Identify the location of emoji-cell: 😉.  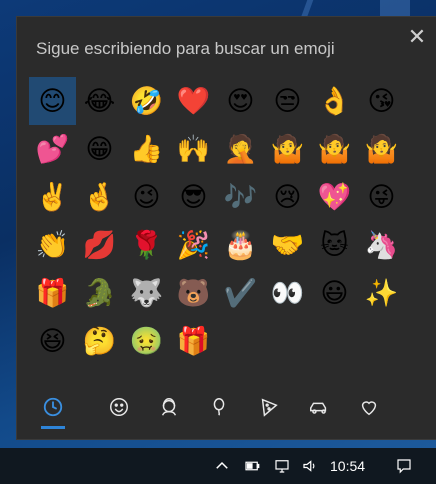
(146, 197).